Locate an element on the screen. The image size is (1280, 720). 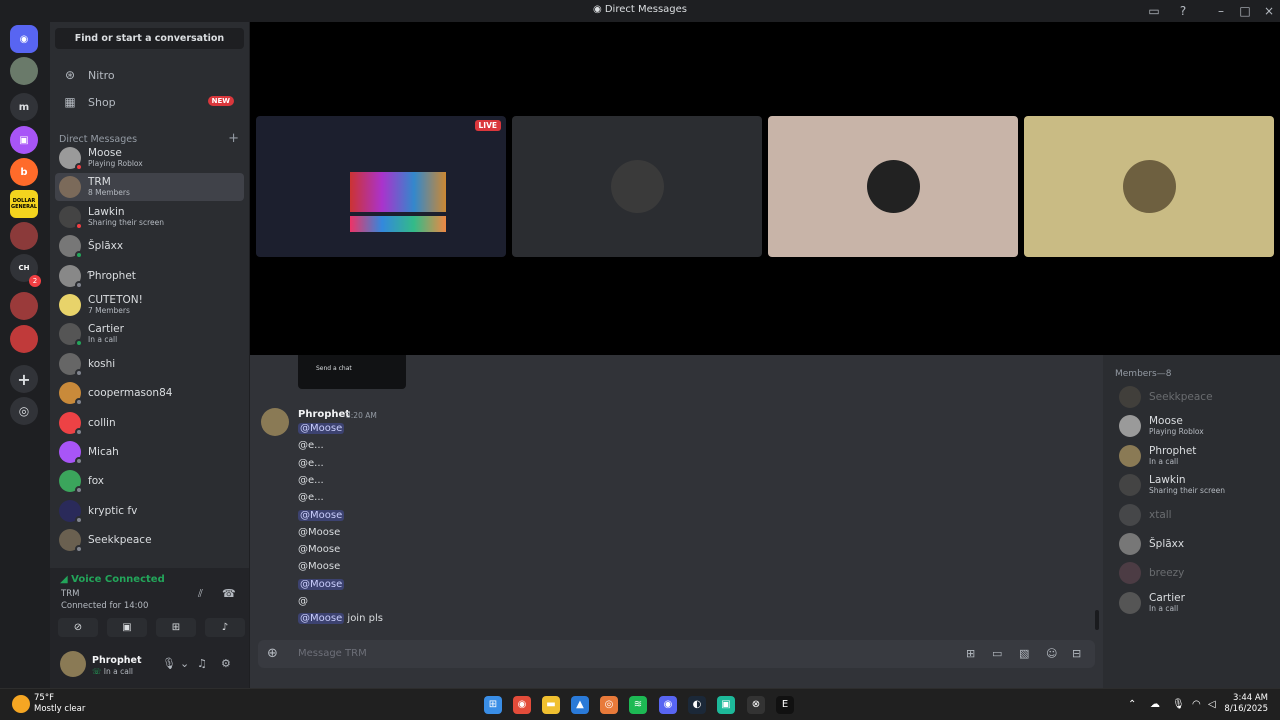
shop-link: ▦ Shop NEW is located at coordinates (149, 102).